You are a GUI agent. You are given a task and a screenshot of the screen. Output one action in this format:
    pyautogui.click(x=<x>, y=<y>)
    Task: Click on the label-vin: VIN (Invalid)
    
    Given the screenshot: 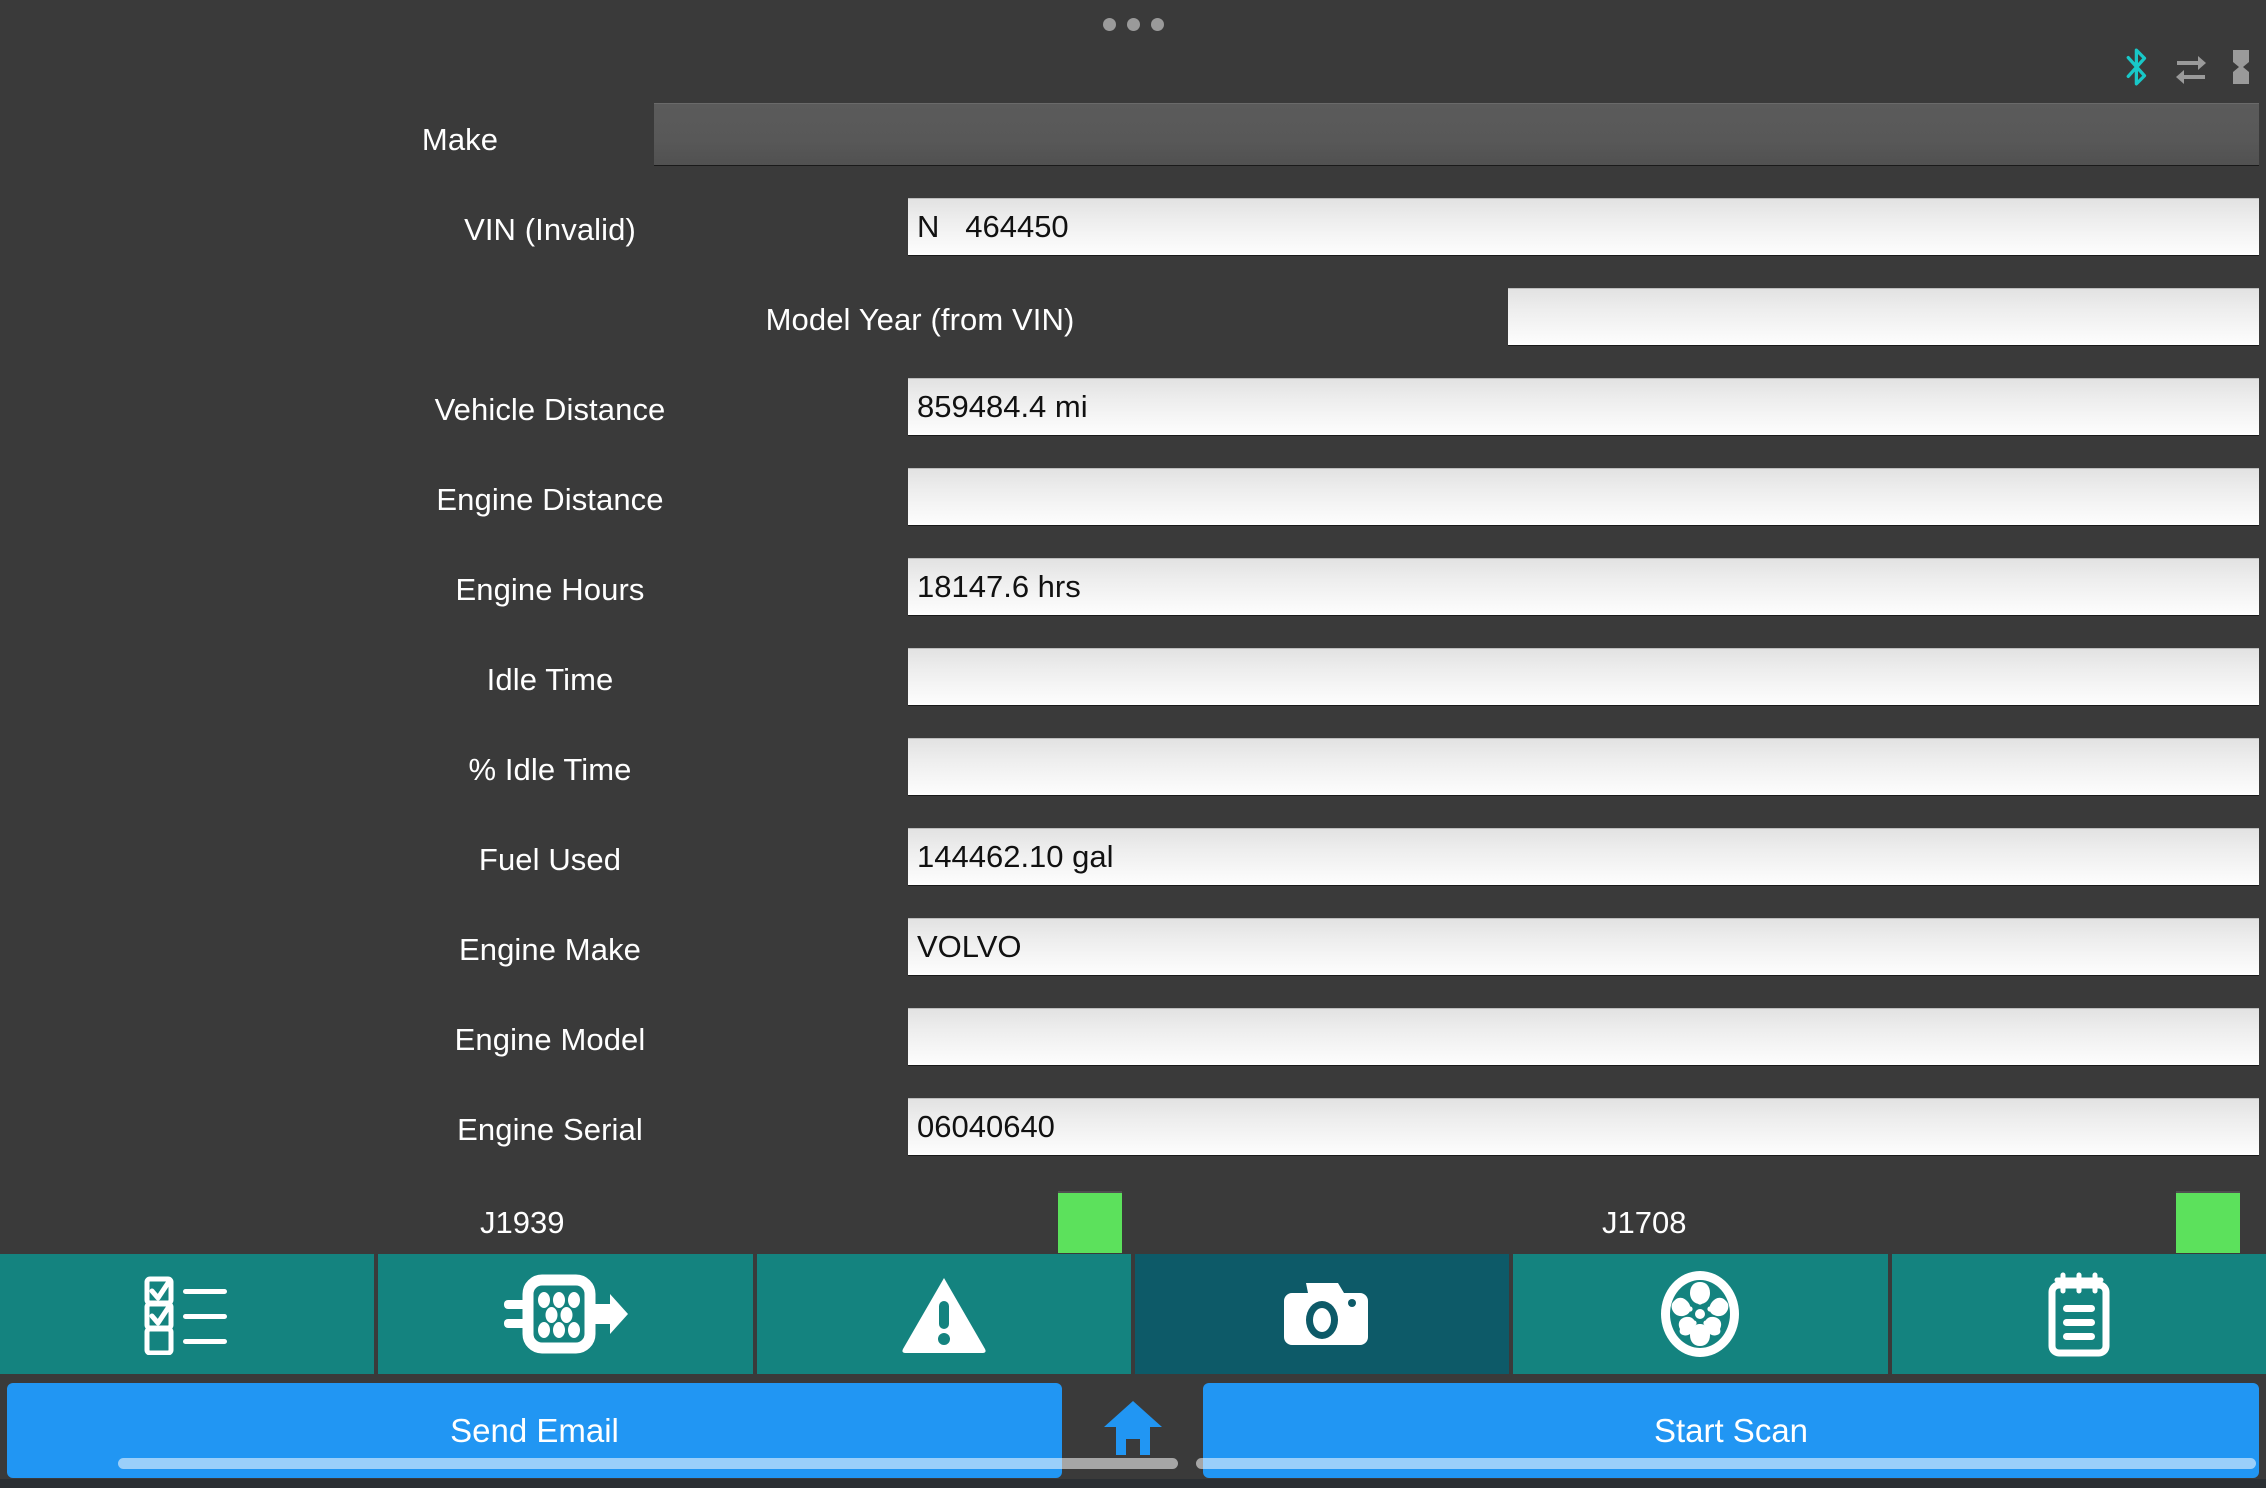 What is the action you would take?
    pyautogui.click(x=550, y=229)
    